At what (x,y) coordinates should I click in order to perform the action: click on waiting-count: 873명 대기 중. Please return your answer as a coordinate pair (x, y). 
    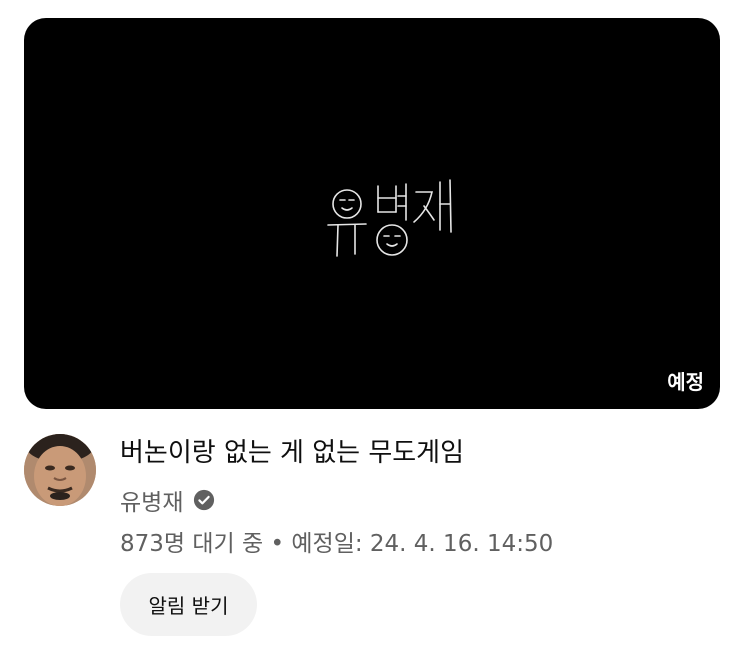
    Looking at the image, I should click on (192, 544).